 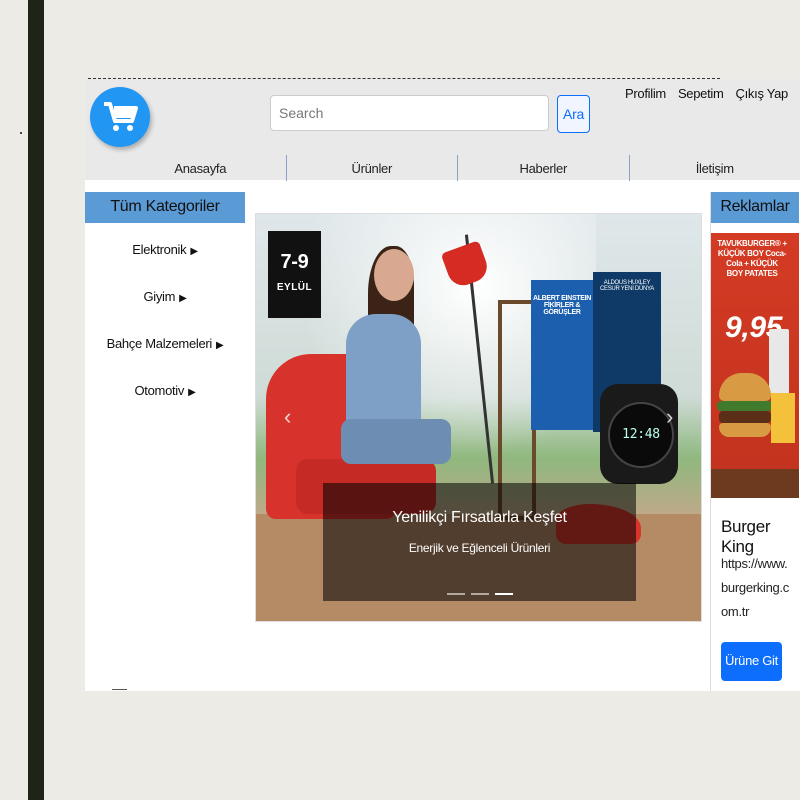 What do you see at coordinates (159, 296) in the screenshot?
I see `category-label: Giyim` at bounding box center [159, 296].